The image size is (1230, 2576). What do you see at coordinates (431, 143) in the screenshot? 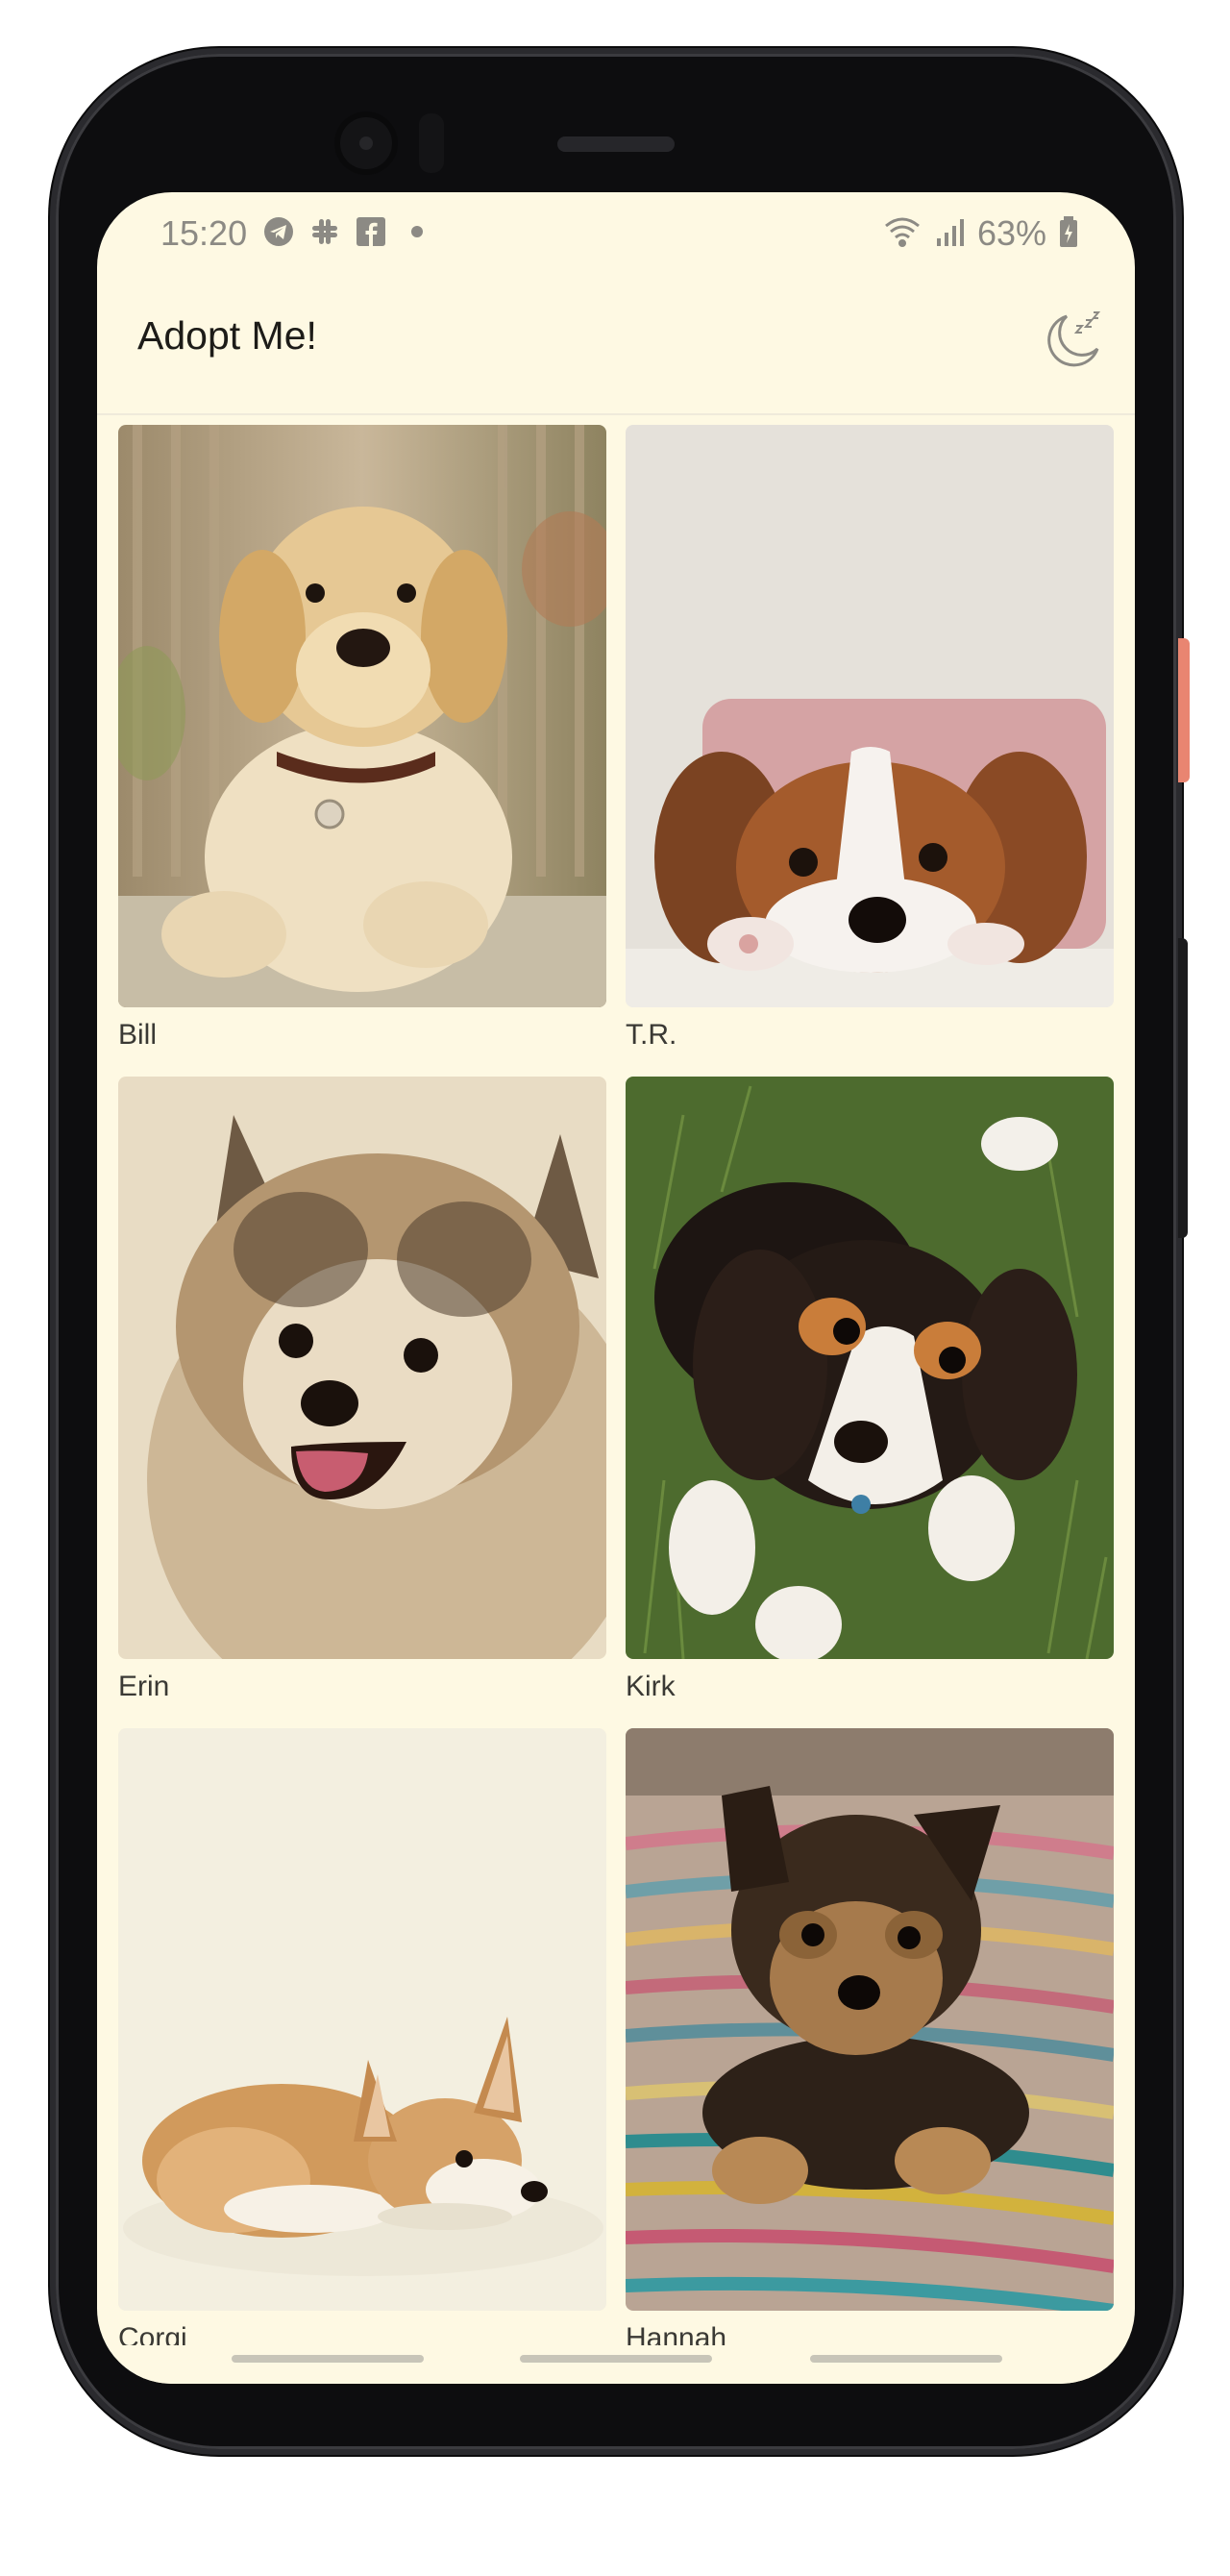
I see `proximity-sensor` at bounding box center [431, 143].